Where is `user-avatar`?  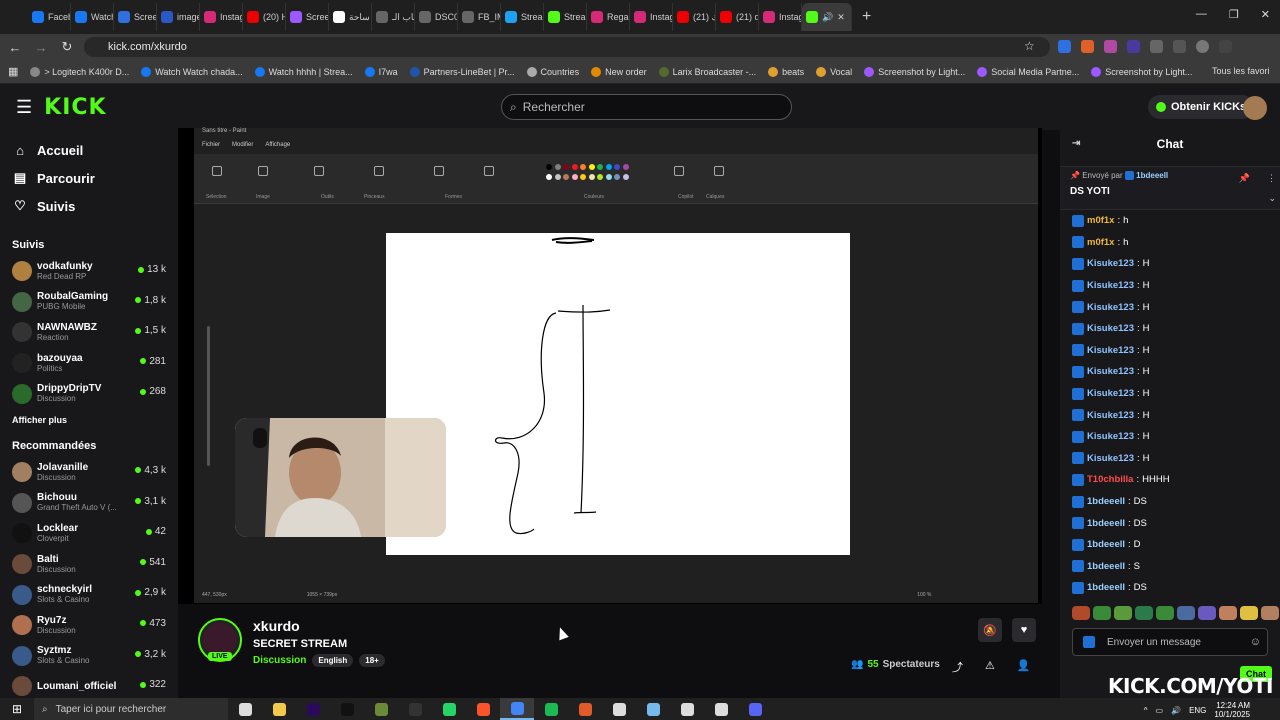 user-avatar is located at coordinates (1255, 108).